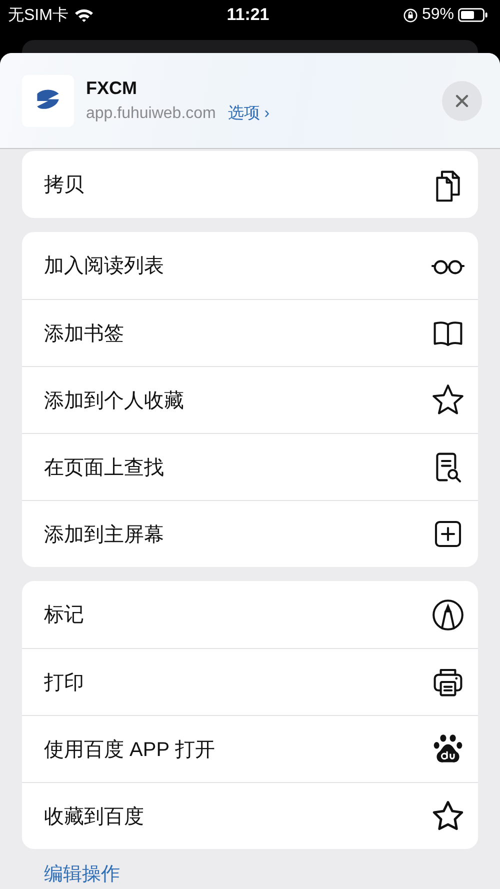  I want to click on action-item: 添加到个人收藏, so click(250, 399).